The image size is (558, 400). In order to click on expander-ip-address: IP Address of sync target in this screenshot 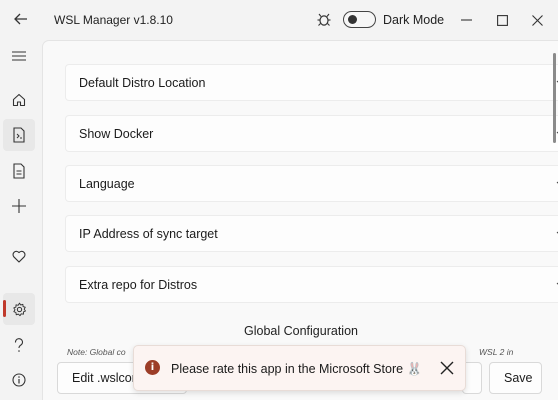, I will do `click(311, 233)`.